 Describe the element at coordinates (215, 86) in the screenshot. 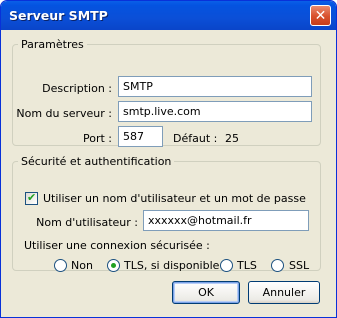

I see `description-field: SMTP` at that location.